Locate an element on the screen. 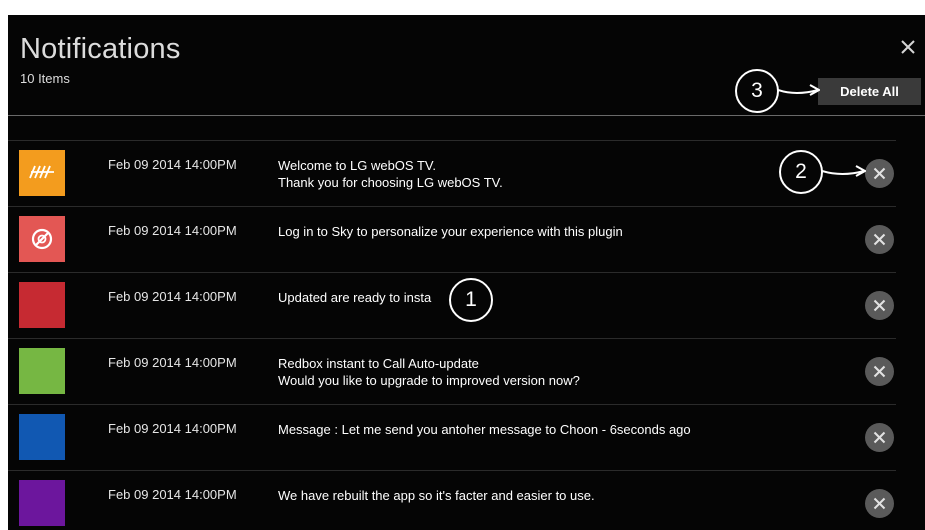 The width and height of the screenshot is (925, 530). header-divider is located at coordinates (466, 115).